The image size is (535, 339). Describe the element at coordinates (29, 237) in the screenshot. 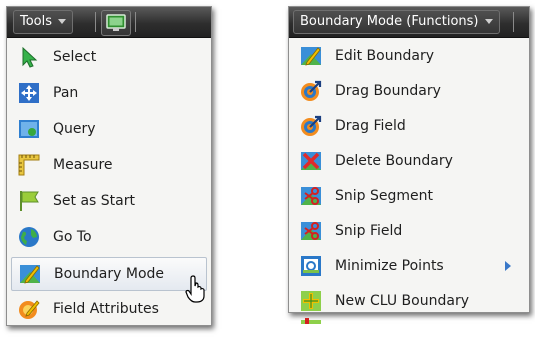

I see `globe-icon` at that location.